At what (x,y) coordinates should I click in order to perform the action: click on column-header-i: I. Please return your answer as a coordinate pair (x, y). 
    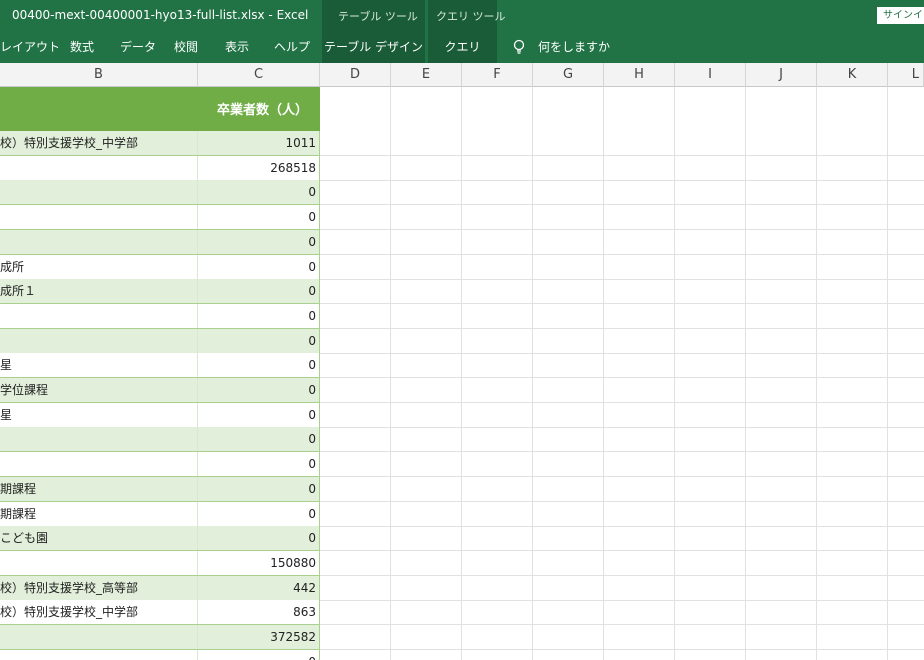
    Looking at the image, I should click on (710, 75).